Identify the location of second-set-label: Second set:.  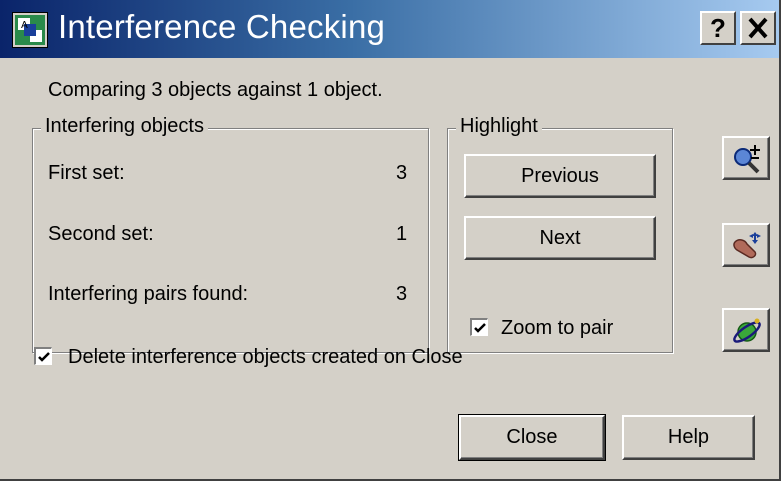
(101, 234).